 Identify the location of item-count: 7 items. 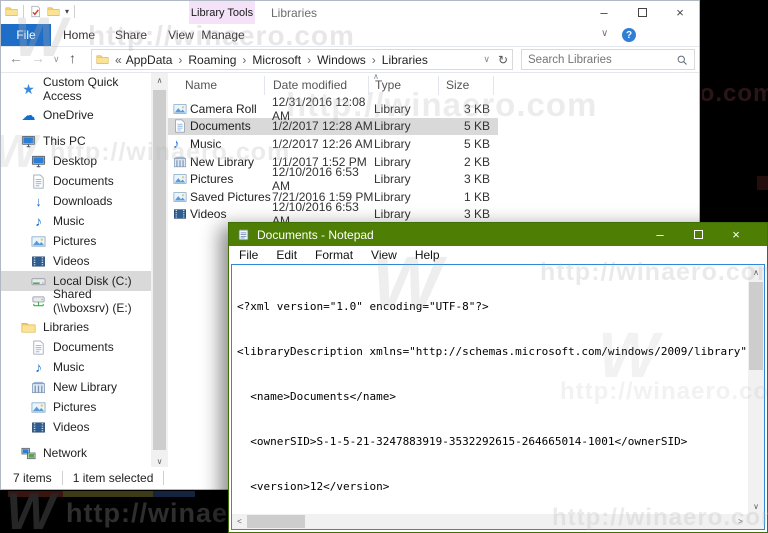
(32, 478).